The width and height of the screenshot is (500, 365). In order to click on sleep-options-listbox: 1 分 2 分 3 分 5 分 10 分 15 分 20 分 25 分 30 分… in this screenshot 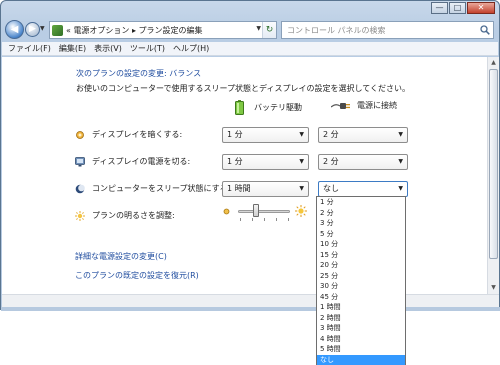, I will do `click(361, 280)`.